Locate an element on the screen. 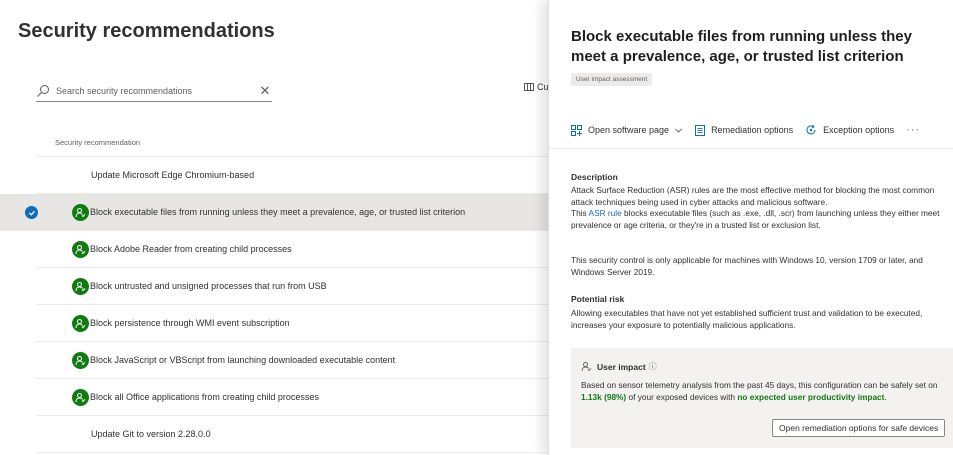 The width and height of the screenshot is (953, 455). risk-heading: Potential risk is located at coordinates (598, 299).